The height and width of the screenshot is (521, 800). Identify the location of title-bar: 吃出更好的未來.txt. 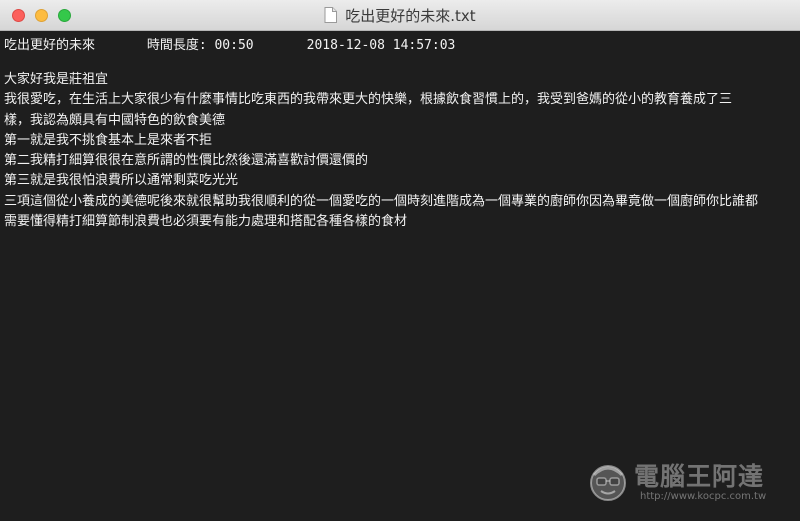
(400, 15).